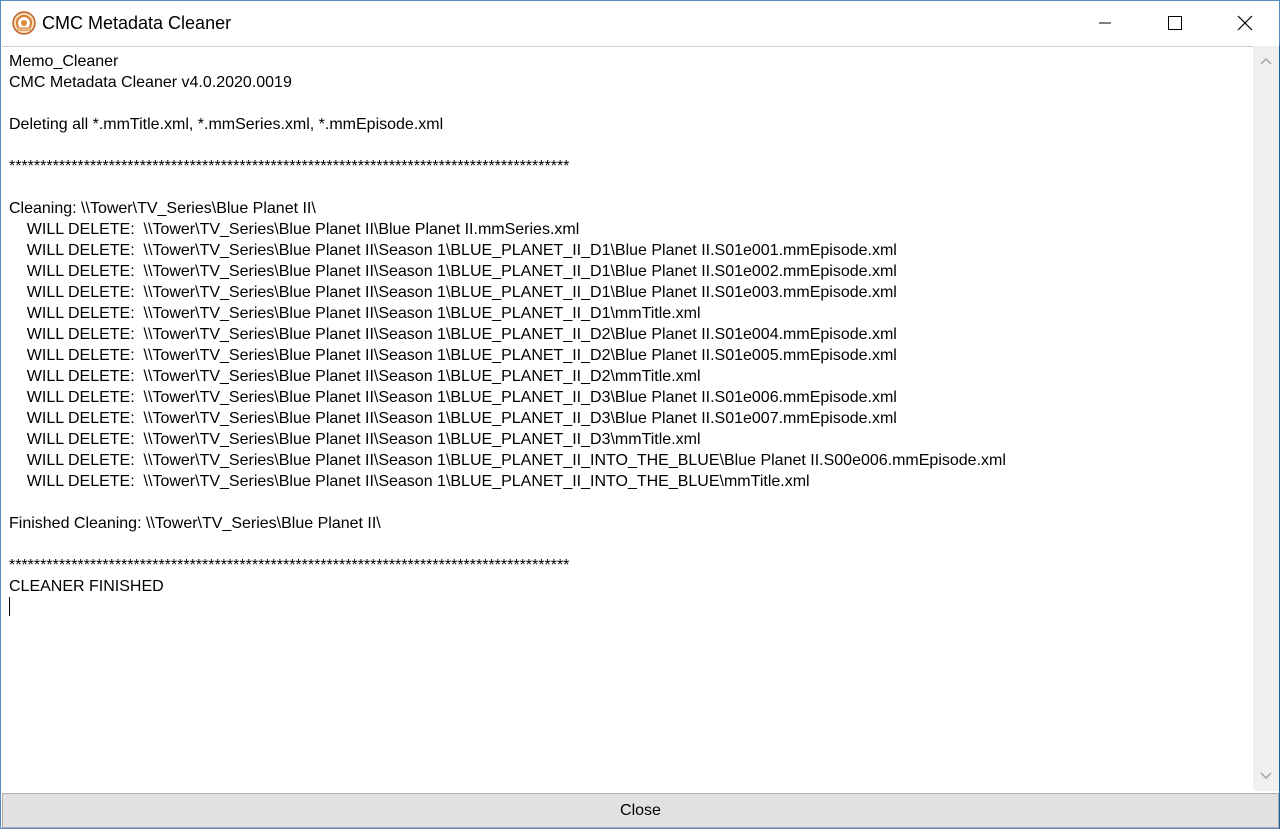  What do you see at coordinates (1266, 418) in the screenshot?
I see `vertical-scrollbar` at bounding box center [1266, 418].